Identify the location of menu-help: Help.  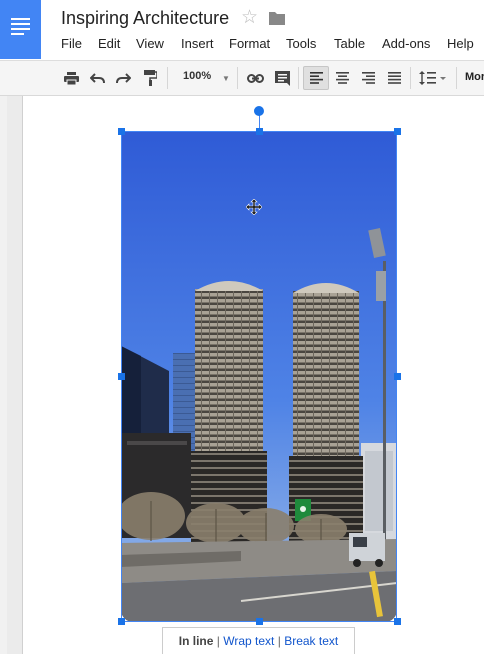
(460, 44).